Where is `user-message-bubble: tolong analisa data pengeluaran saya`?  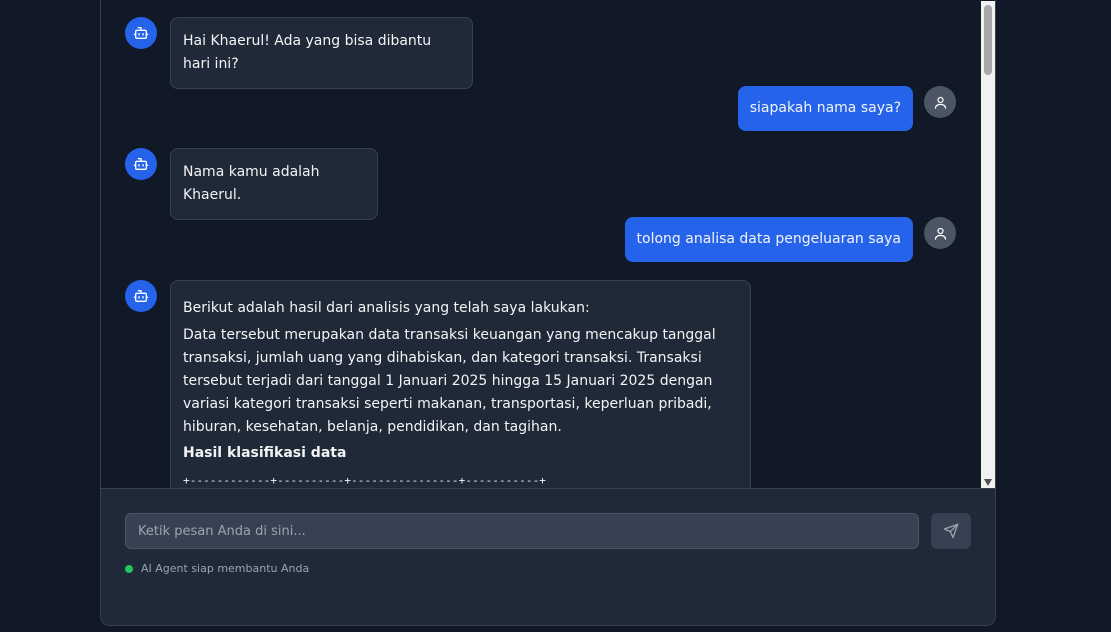 user-message-bubble: tolong analisa data pengeluaran saya is located at coordinates (768, 239).